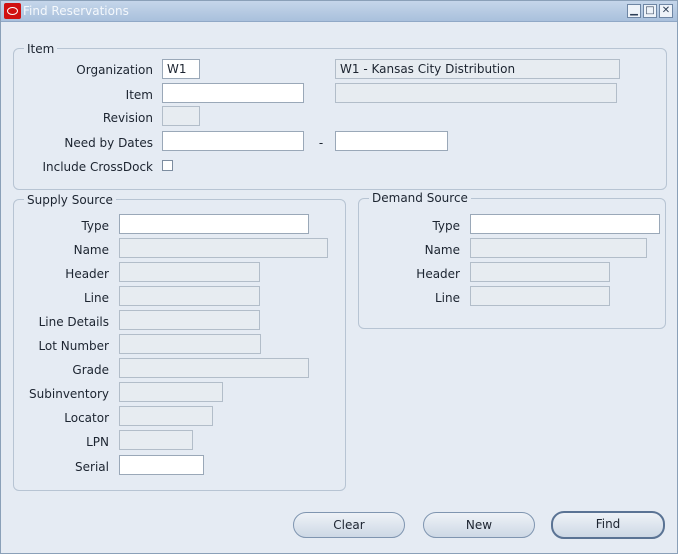 The image size is (678, 554). Describe the element at coordinates (181, 116) in the screenshot. I see `revision-field` at that location.